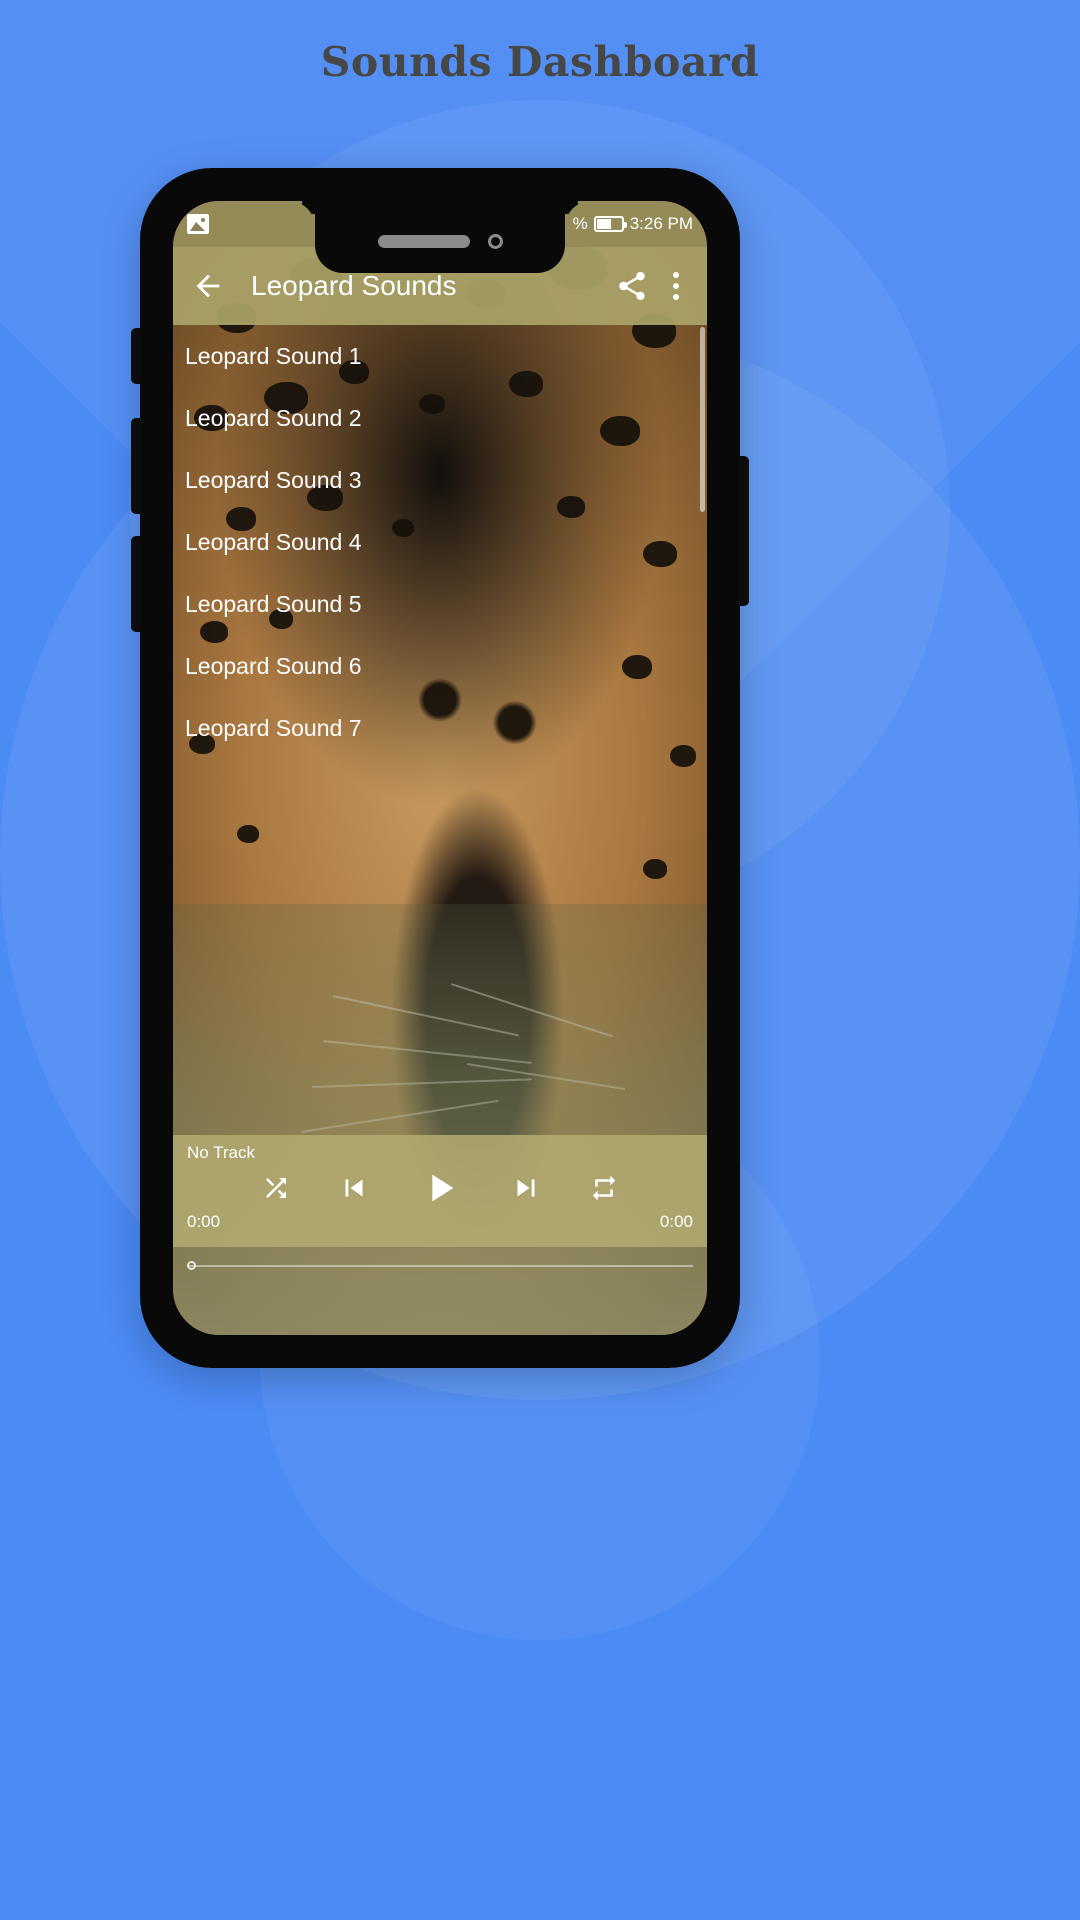  What do you see at coordinates (191, 1265) in the screenshot?
I see `seek-bar-thumb` at bounding box center [191, 1265].